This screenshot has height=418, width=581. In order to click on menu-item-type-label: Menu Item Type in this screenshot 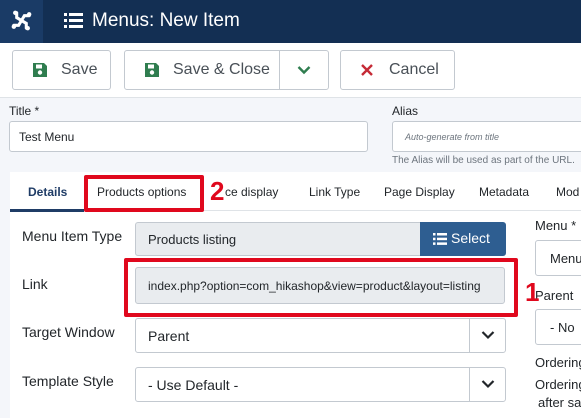, I will do `click(72, 236)`.